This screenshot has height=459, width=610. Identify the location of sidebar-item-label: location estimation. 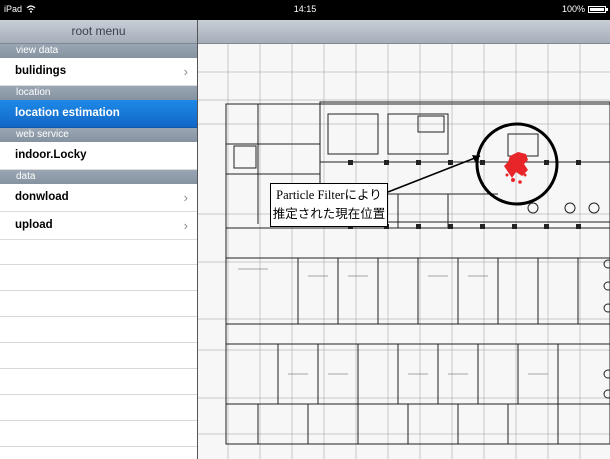
(67, 113).